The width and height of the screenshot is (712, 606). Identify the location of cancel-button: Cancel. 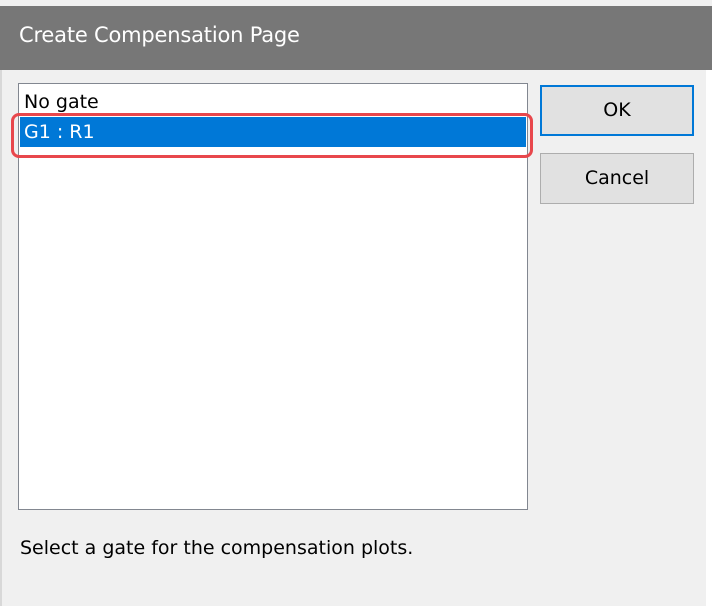
(617, 178).